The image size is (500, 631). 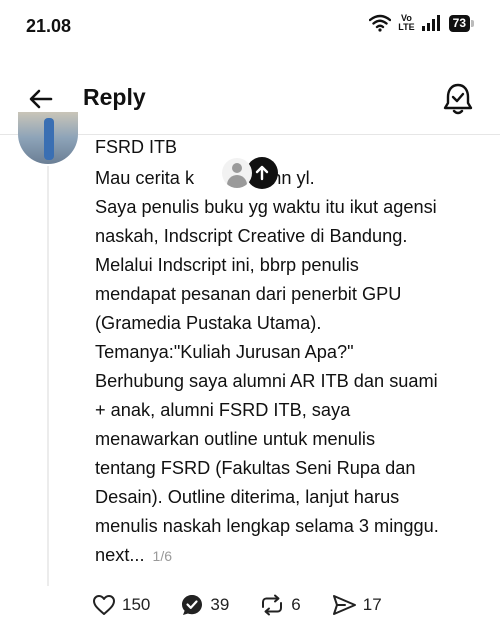 I want to click on new-posts-overlay, so click(x=252, y=173).